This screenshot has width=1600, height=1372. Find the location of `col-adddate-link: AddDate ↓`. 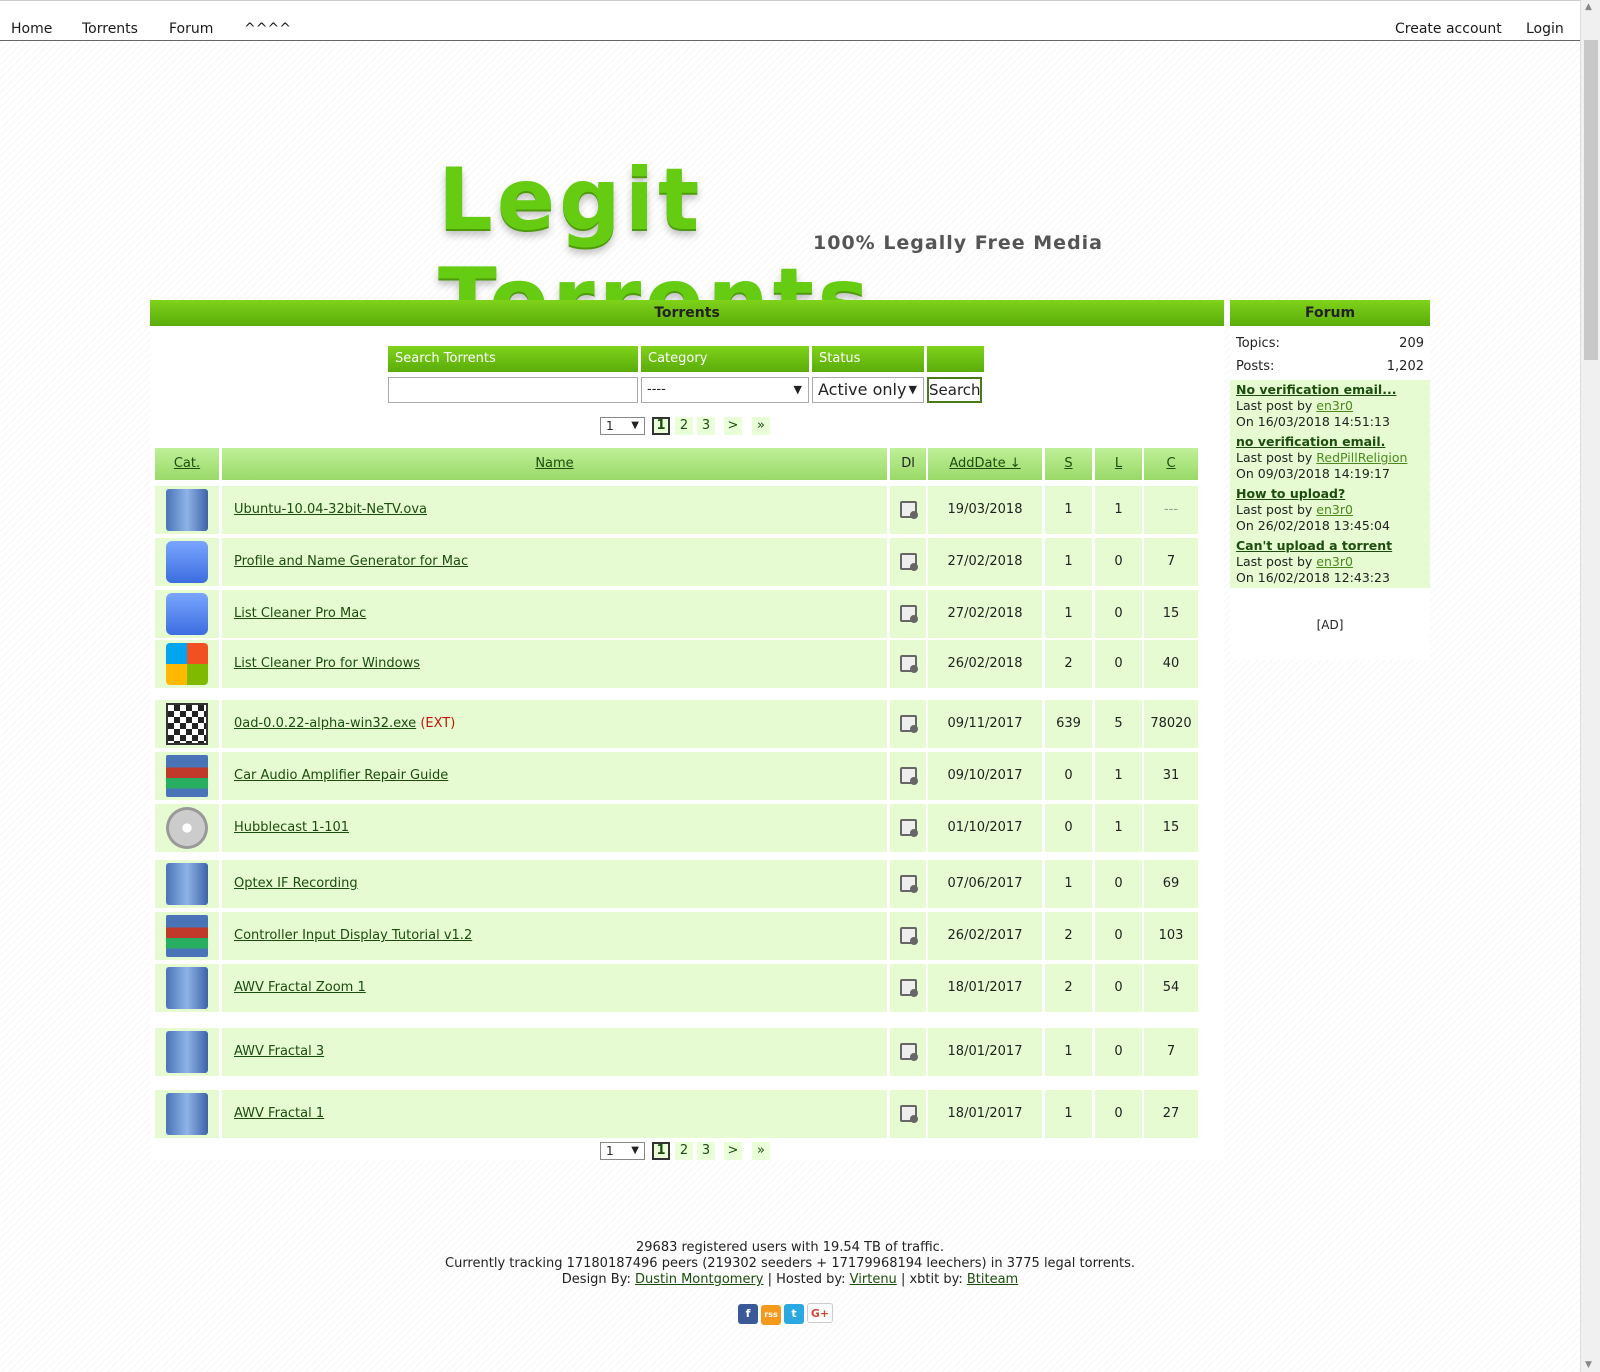

col-adddate-link: AddDate ↓ is located at coordinates (984, 463).